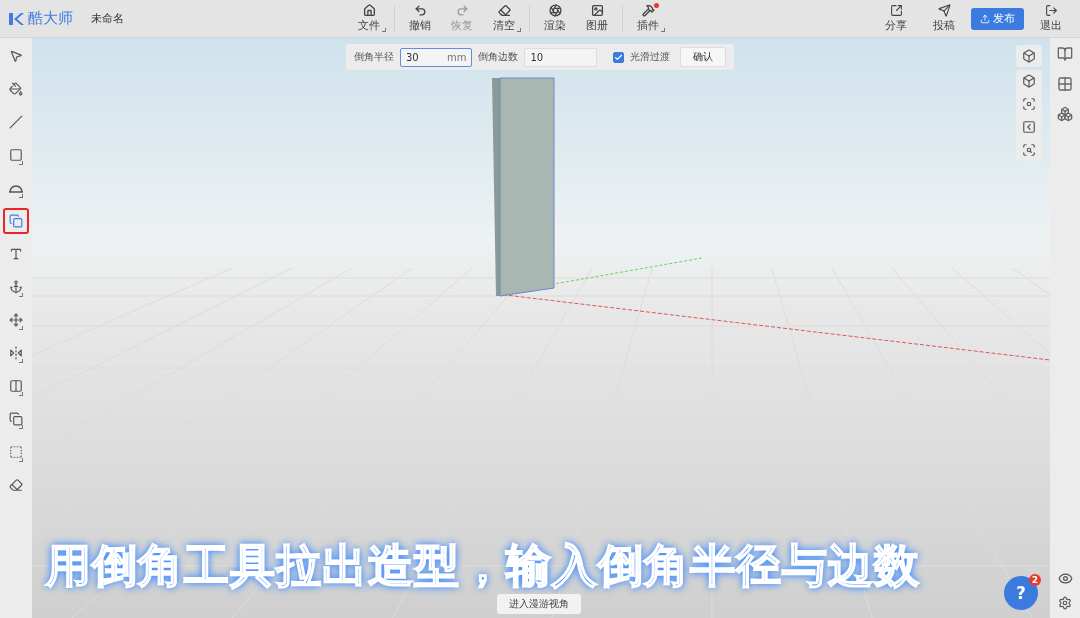 The width and height of the screenshot is (1080, 618). I want to click on aperture-icon, so click(555, 10).